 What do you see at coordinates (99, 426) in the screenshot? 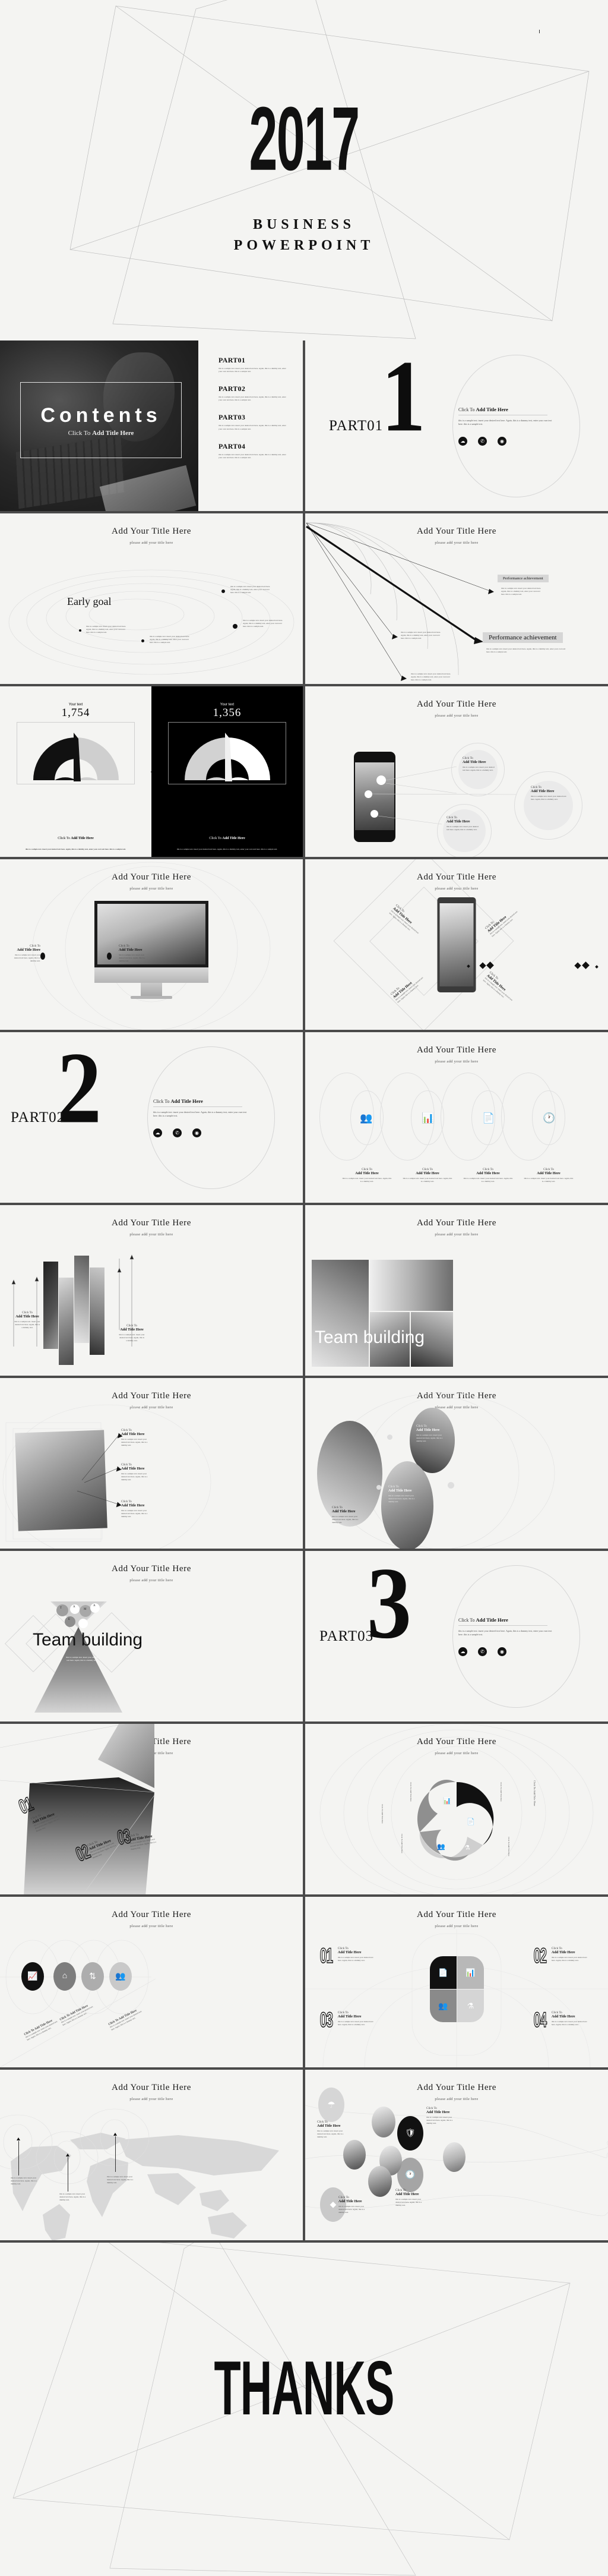
I see `contents-photo: Contents Click To Add Title Here` at bounding box center [99, 426].